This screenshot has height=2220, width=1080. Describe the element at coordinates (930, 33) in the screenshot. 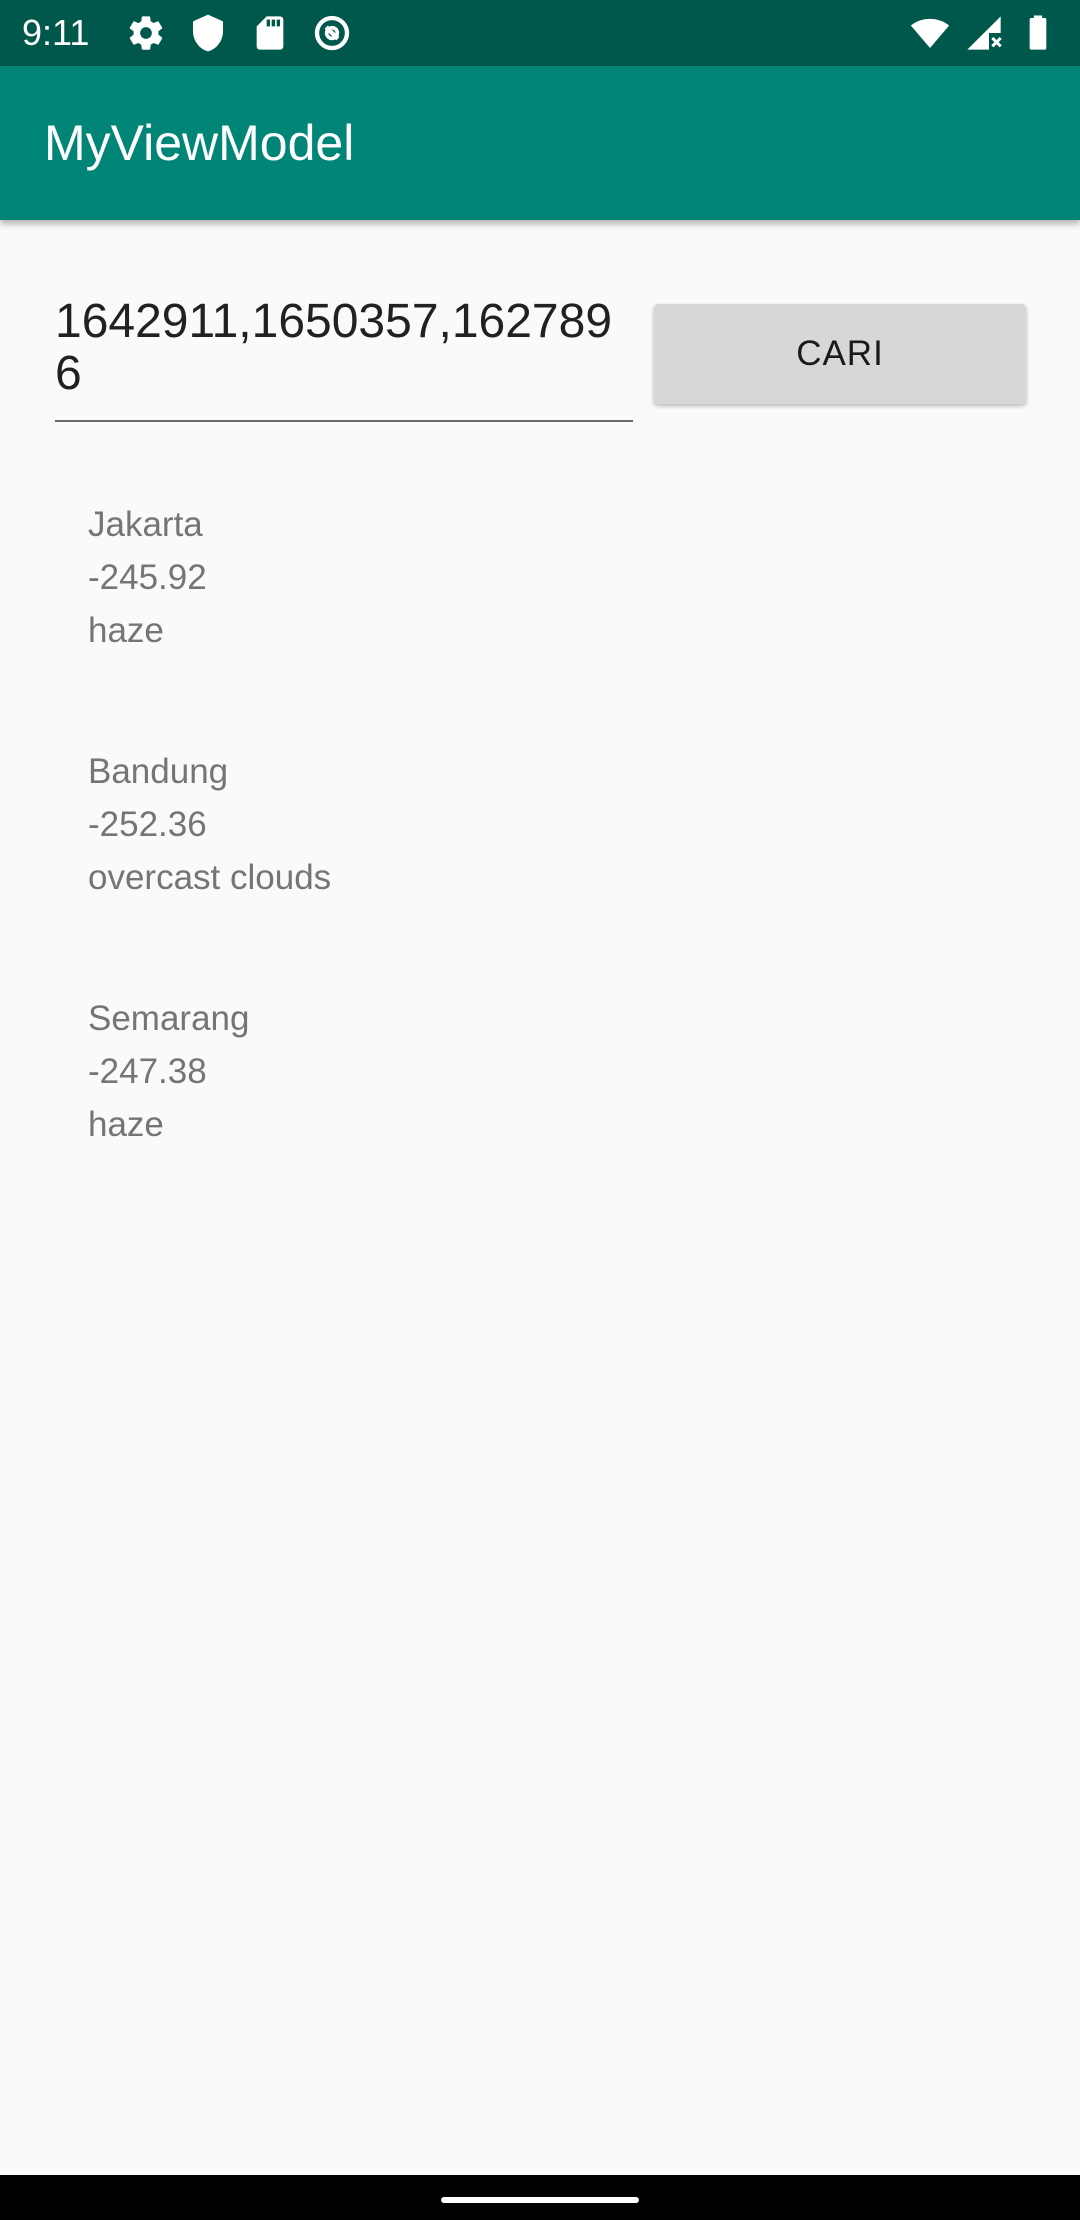

I see `wifi-icon` at that location.